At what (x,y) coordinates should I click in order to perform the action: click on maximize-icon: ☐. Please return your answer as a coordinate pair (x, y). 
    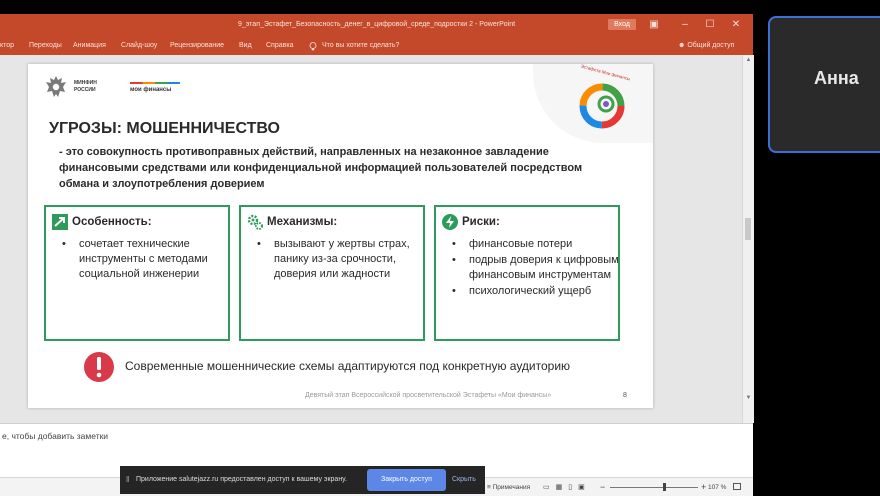
    Looking at the image, I should click on (710, 25).